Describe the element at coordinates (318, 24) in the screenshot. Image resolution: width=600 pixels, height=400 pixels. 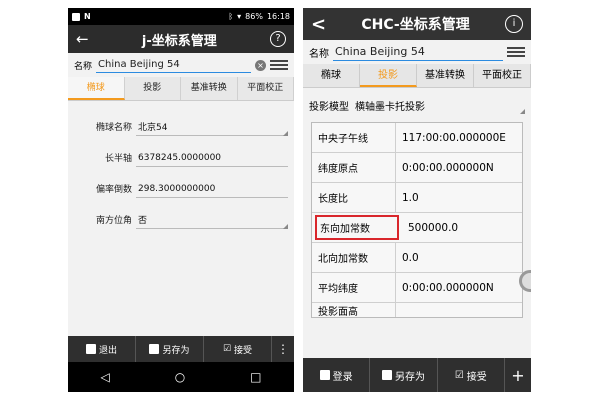
I see `back-chevron-icon: <` at that location.